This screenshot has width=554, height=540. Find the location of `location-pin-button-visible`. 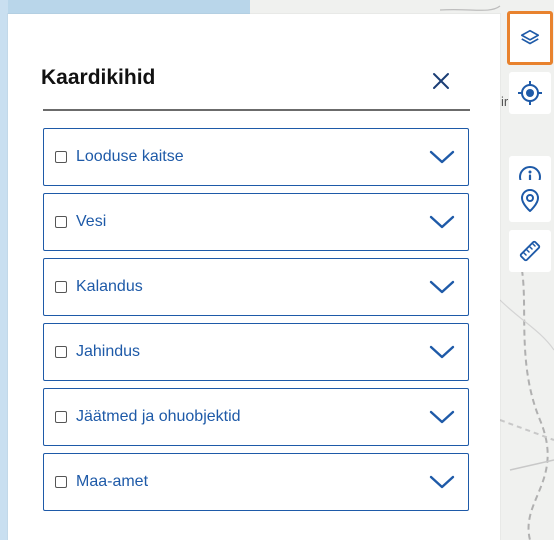

location-pin-button-visible is located at coordinates (530, 201).